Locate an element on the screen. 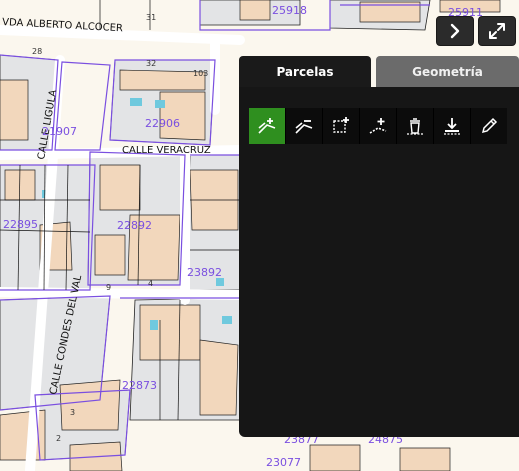 The width and height of the screenshot is (519, 471). add-point-button is located at coordinates (378, 126).